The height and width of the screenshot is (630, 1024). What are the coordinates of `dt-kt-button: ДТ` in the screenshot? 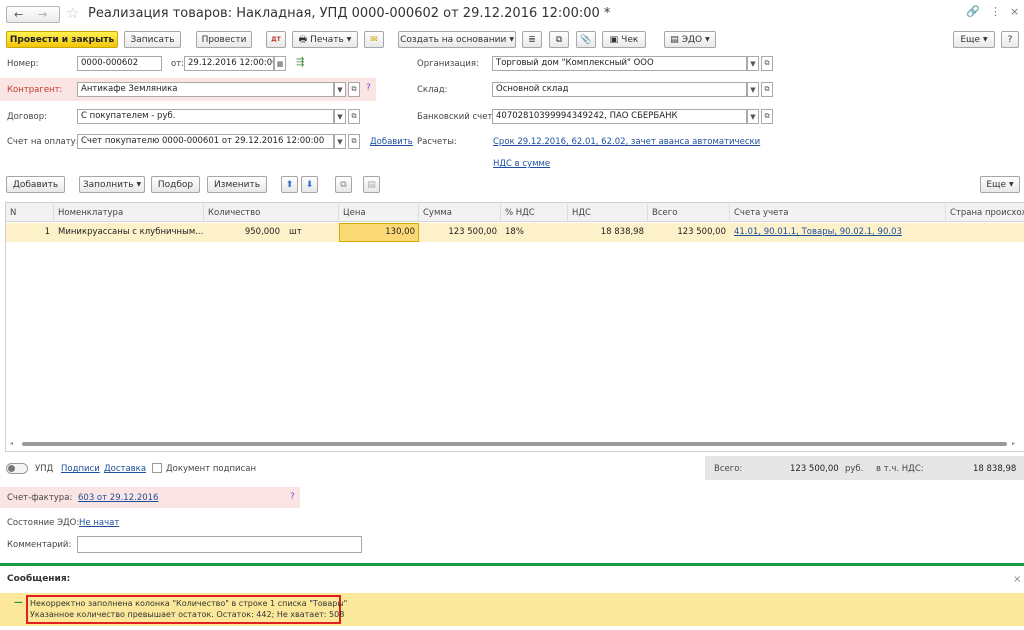 It's located at (276, 39).